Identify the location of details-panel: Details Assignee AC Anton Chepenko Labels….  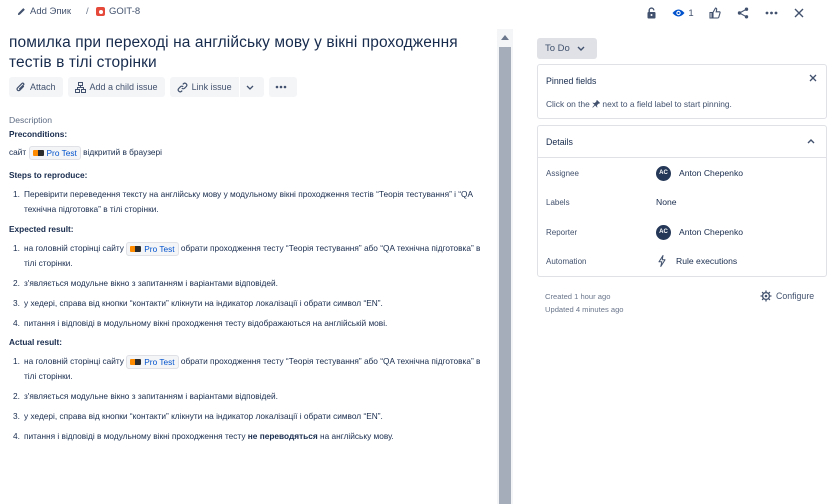
(682, 201).